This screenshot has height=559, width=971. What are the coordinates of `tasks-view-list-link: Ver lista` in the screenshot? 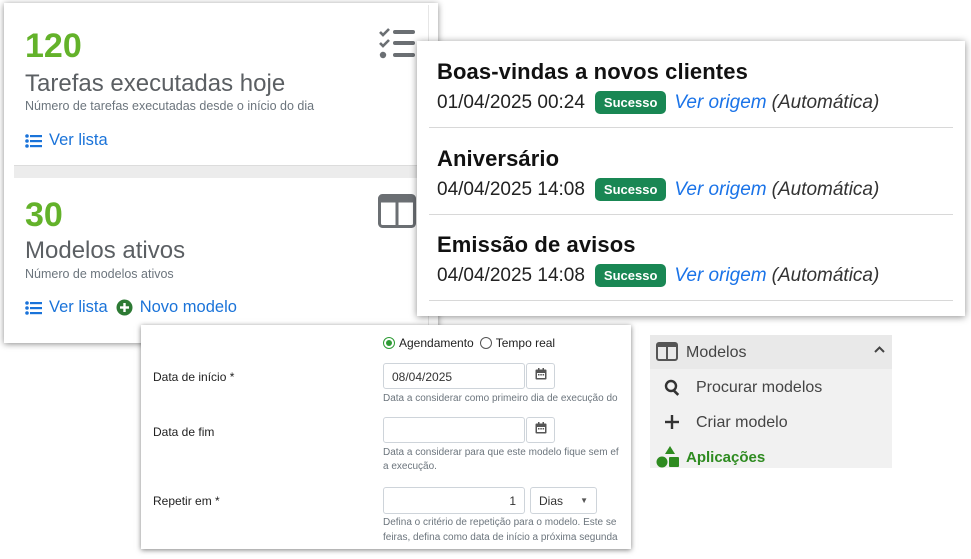 It's located at (66, 140).